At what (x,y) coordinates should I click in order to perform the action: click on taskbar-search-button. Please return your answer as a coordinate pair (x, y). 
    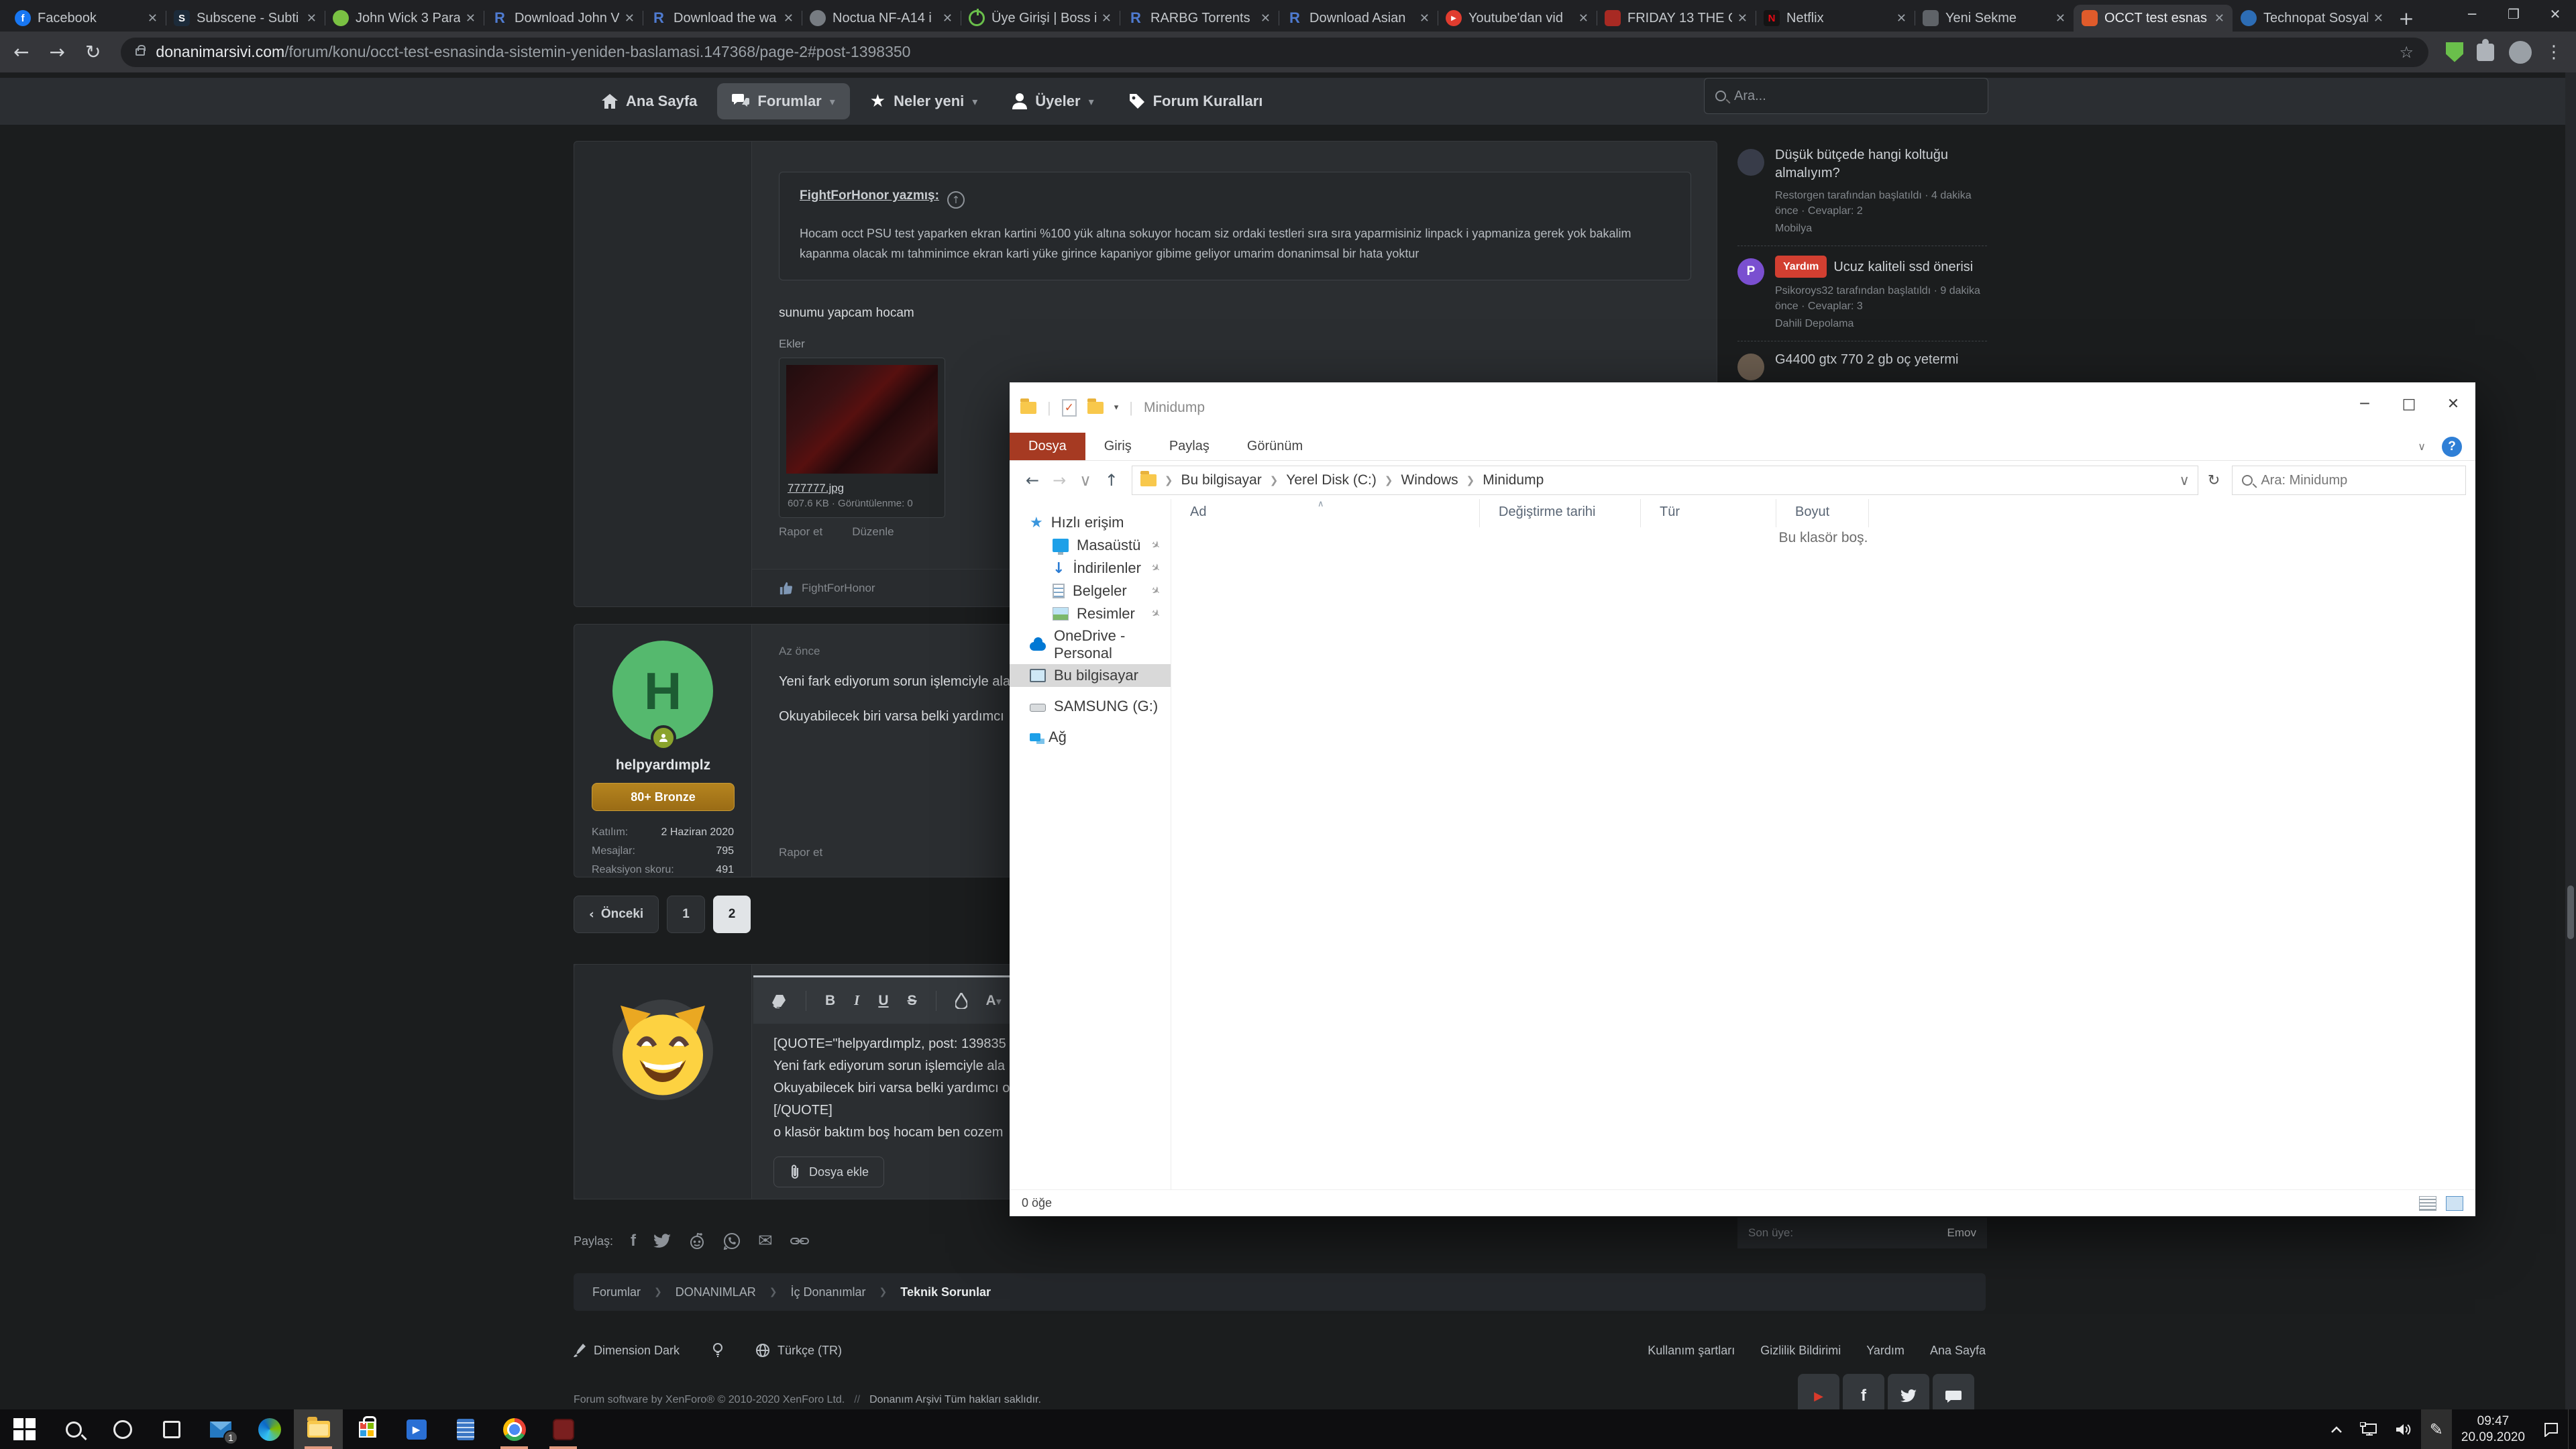
    Looking at the image, I should click on (73, 1429).